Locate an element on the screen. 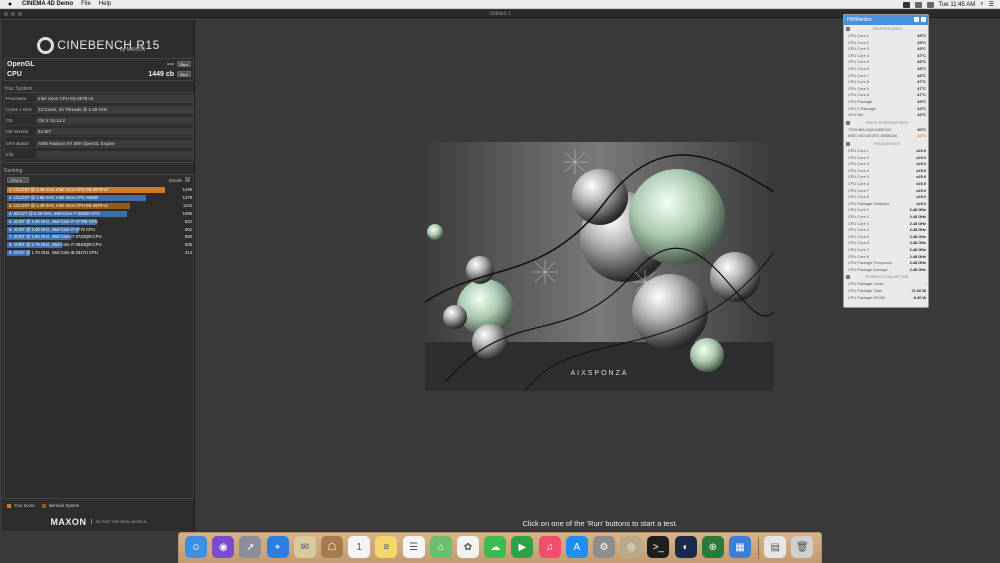  details-arrow-icon is located at coordinates (187, 179).